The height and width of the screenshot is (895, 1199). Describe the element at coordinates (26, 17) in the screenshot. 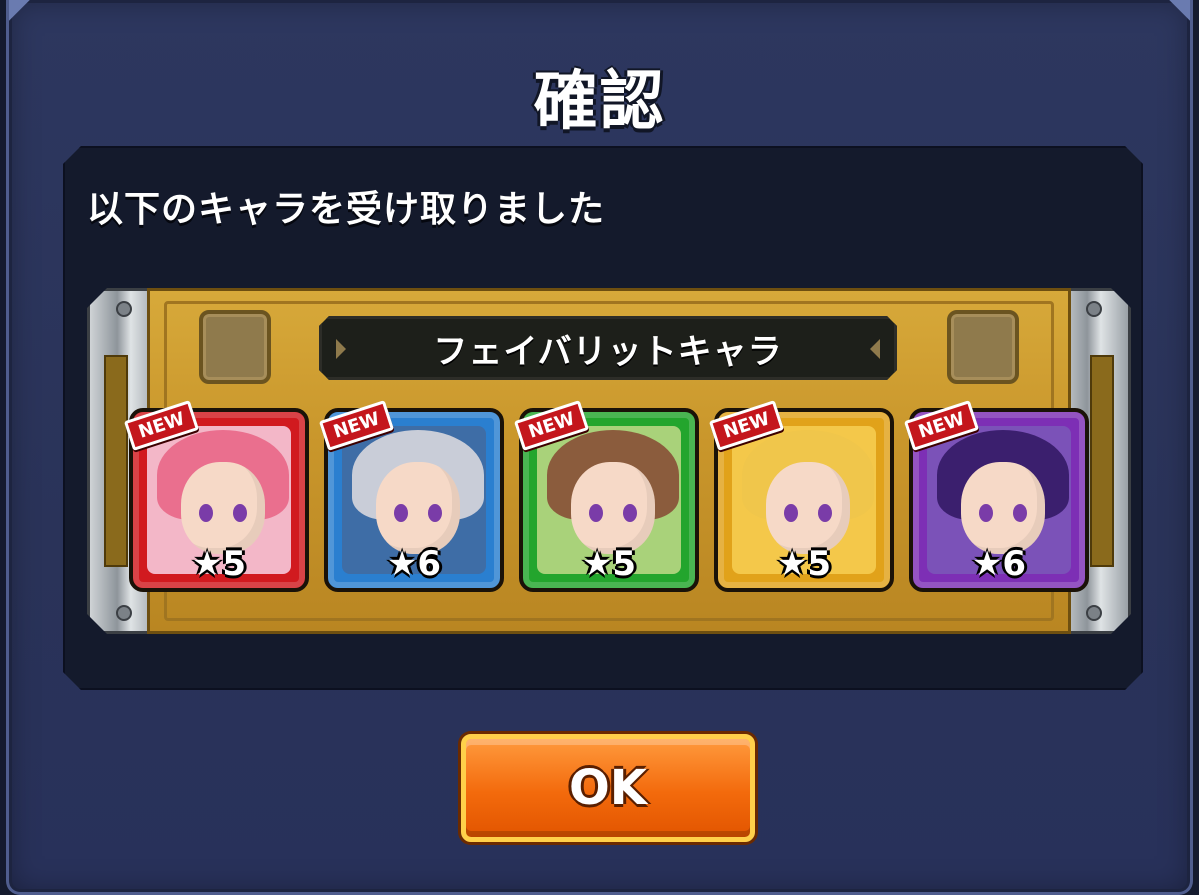

I see `corner-ornament-left` at that location.